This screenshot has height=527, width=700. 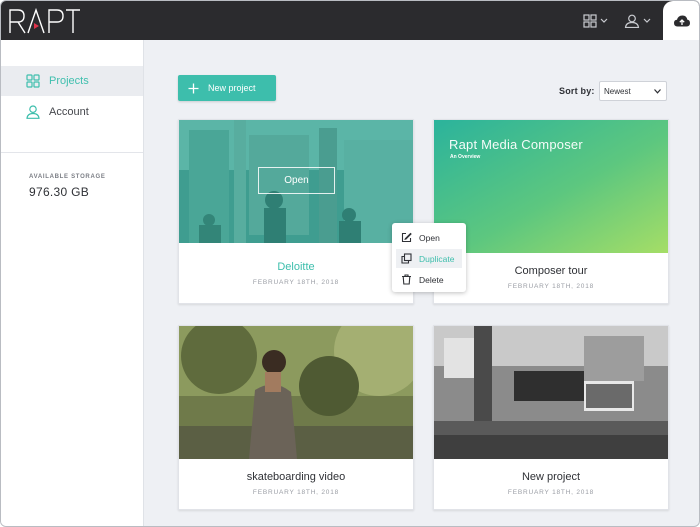 What do you see at coordinates (617, 91) in the screenshot?
I see `sort-selected-value: Newest` at bounding box center [617, 91].